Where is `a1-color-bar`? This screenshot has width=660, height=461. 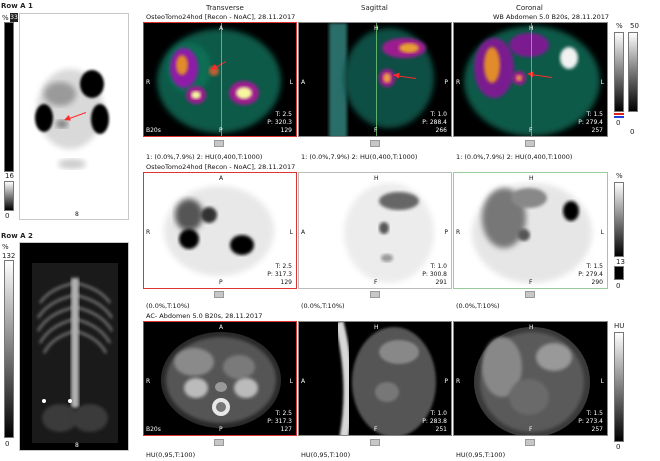
a1-color-bar is located at coordinates (9, 97).